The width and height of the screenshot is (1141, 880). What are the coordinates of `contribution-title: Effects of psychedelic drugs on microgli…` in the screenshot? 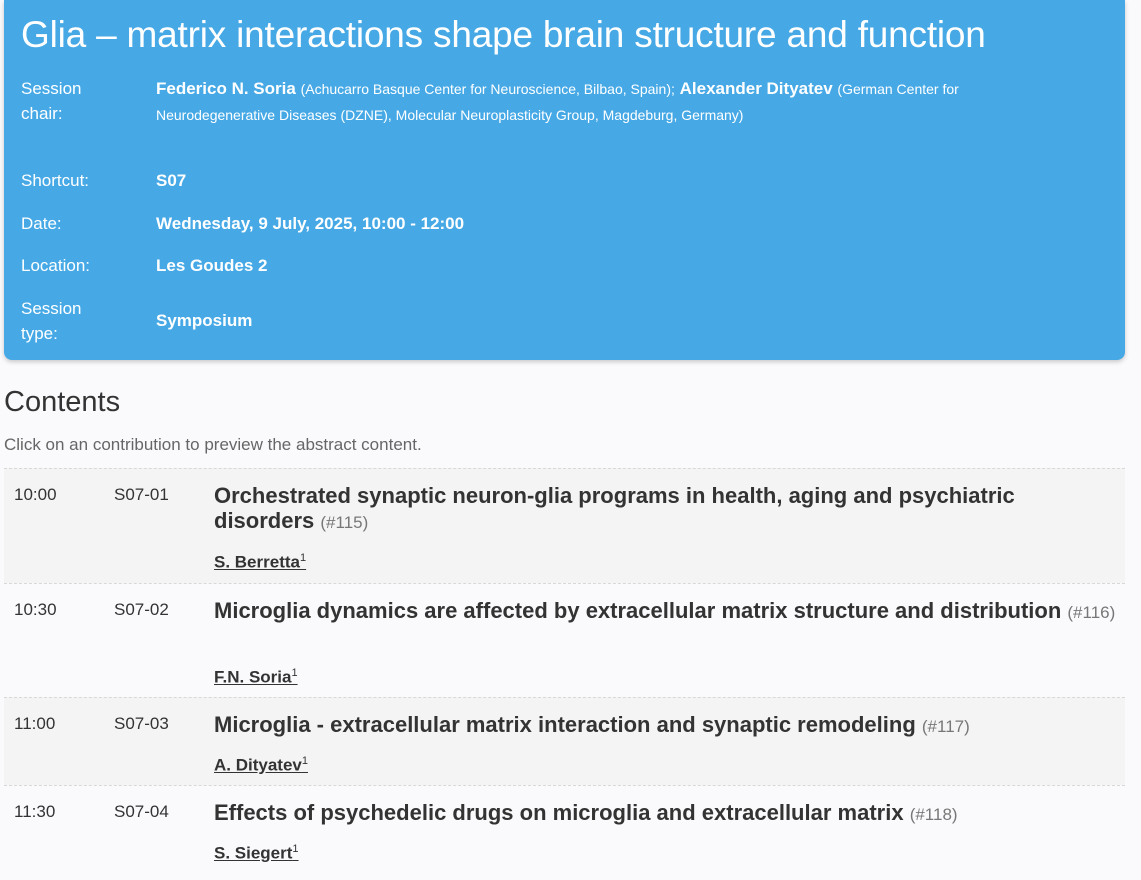 It's located at (666, 813).